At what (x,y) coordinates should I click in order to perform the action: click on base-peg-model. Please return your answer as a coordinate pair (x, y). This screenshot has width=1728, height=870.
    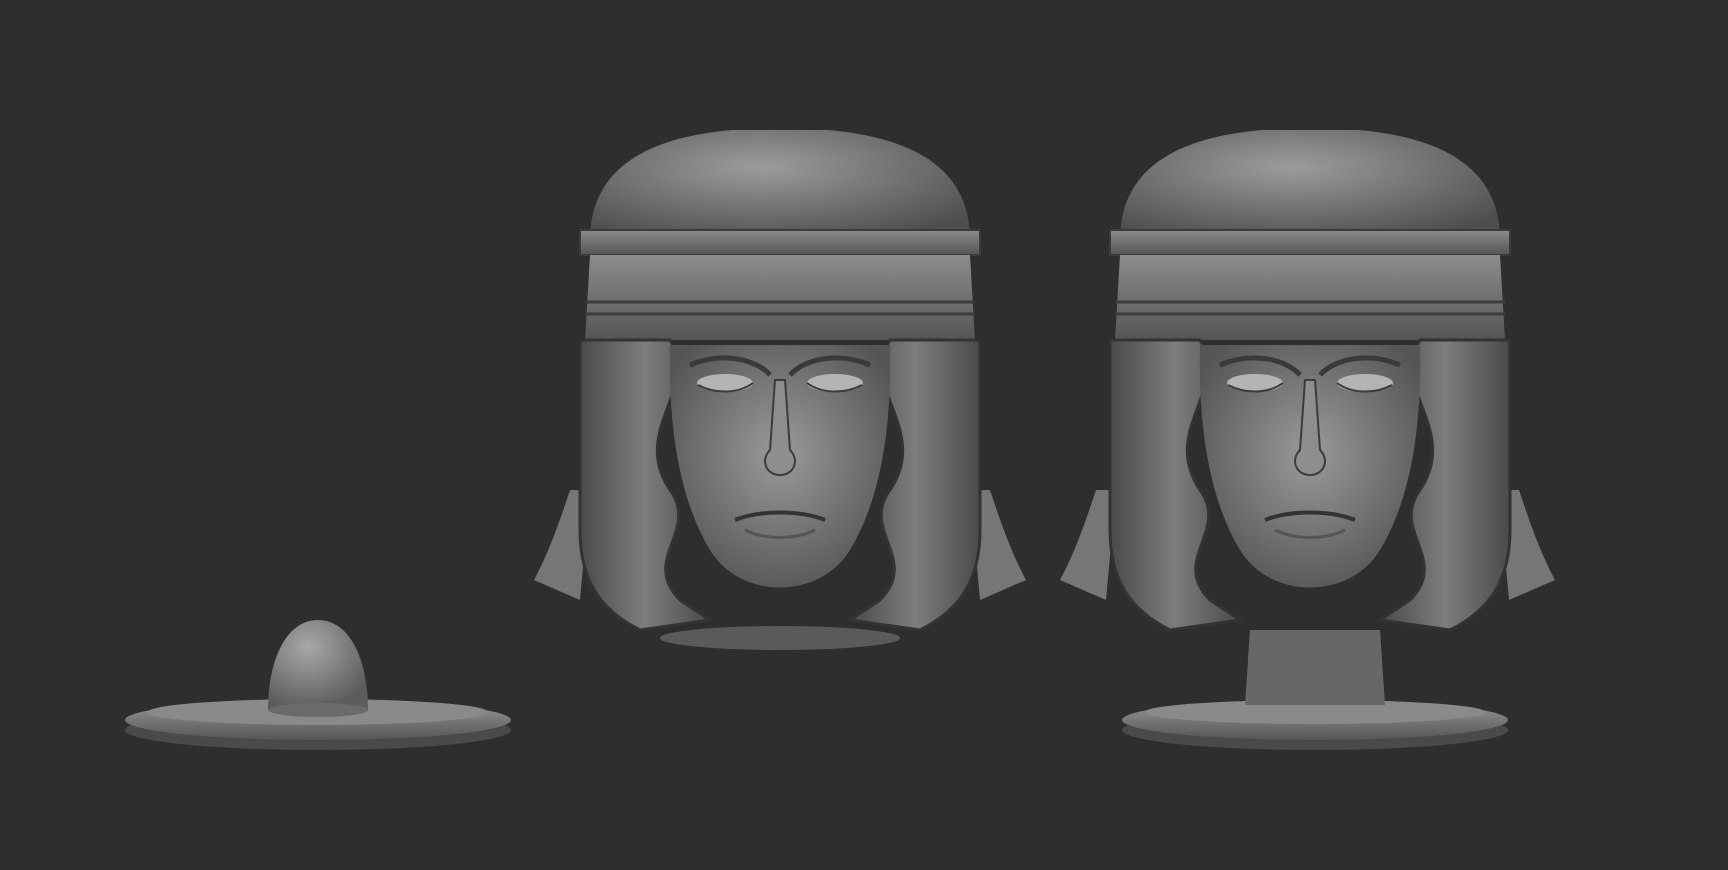
    Looking at the image, I should click on (318, 685).